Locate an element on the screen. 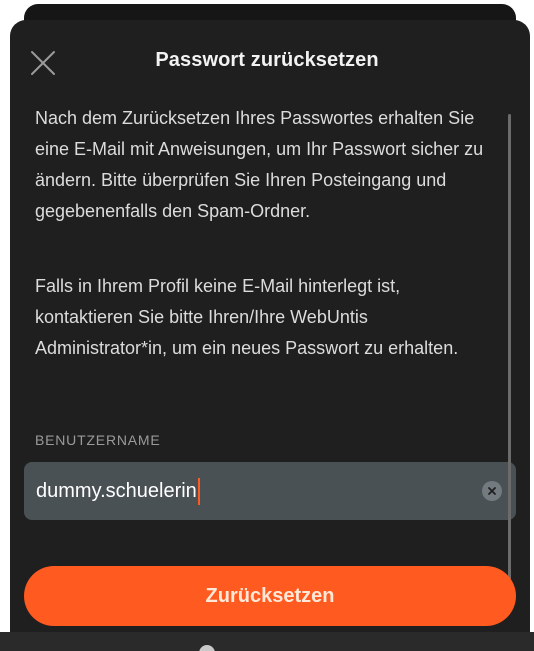 The width and height of the screenshot is (534, 651). text-caret is located at coordinates (199, 491).